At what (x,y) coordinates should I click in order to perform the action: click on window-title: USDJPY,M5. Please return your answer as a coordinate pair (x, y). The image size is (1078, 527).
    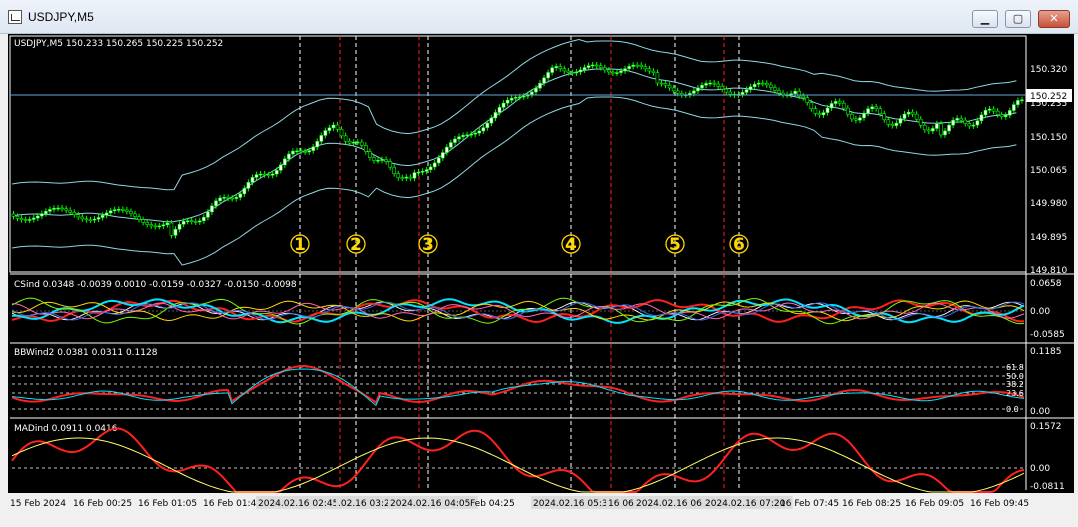
    Looking at the image, I should click on (61, 17).